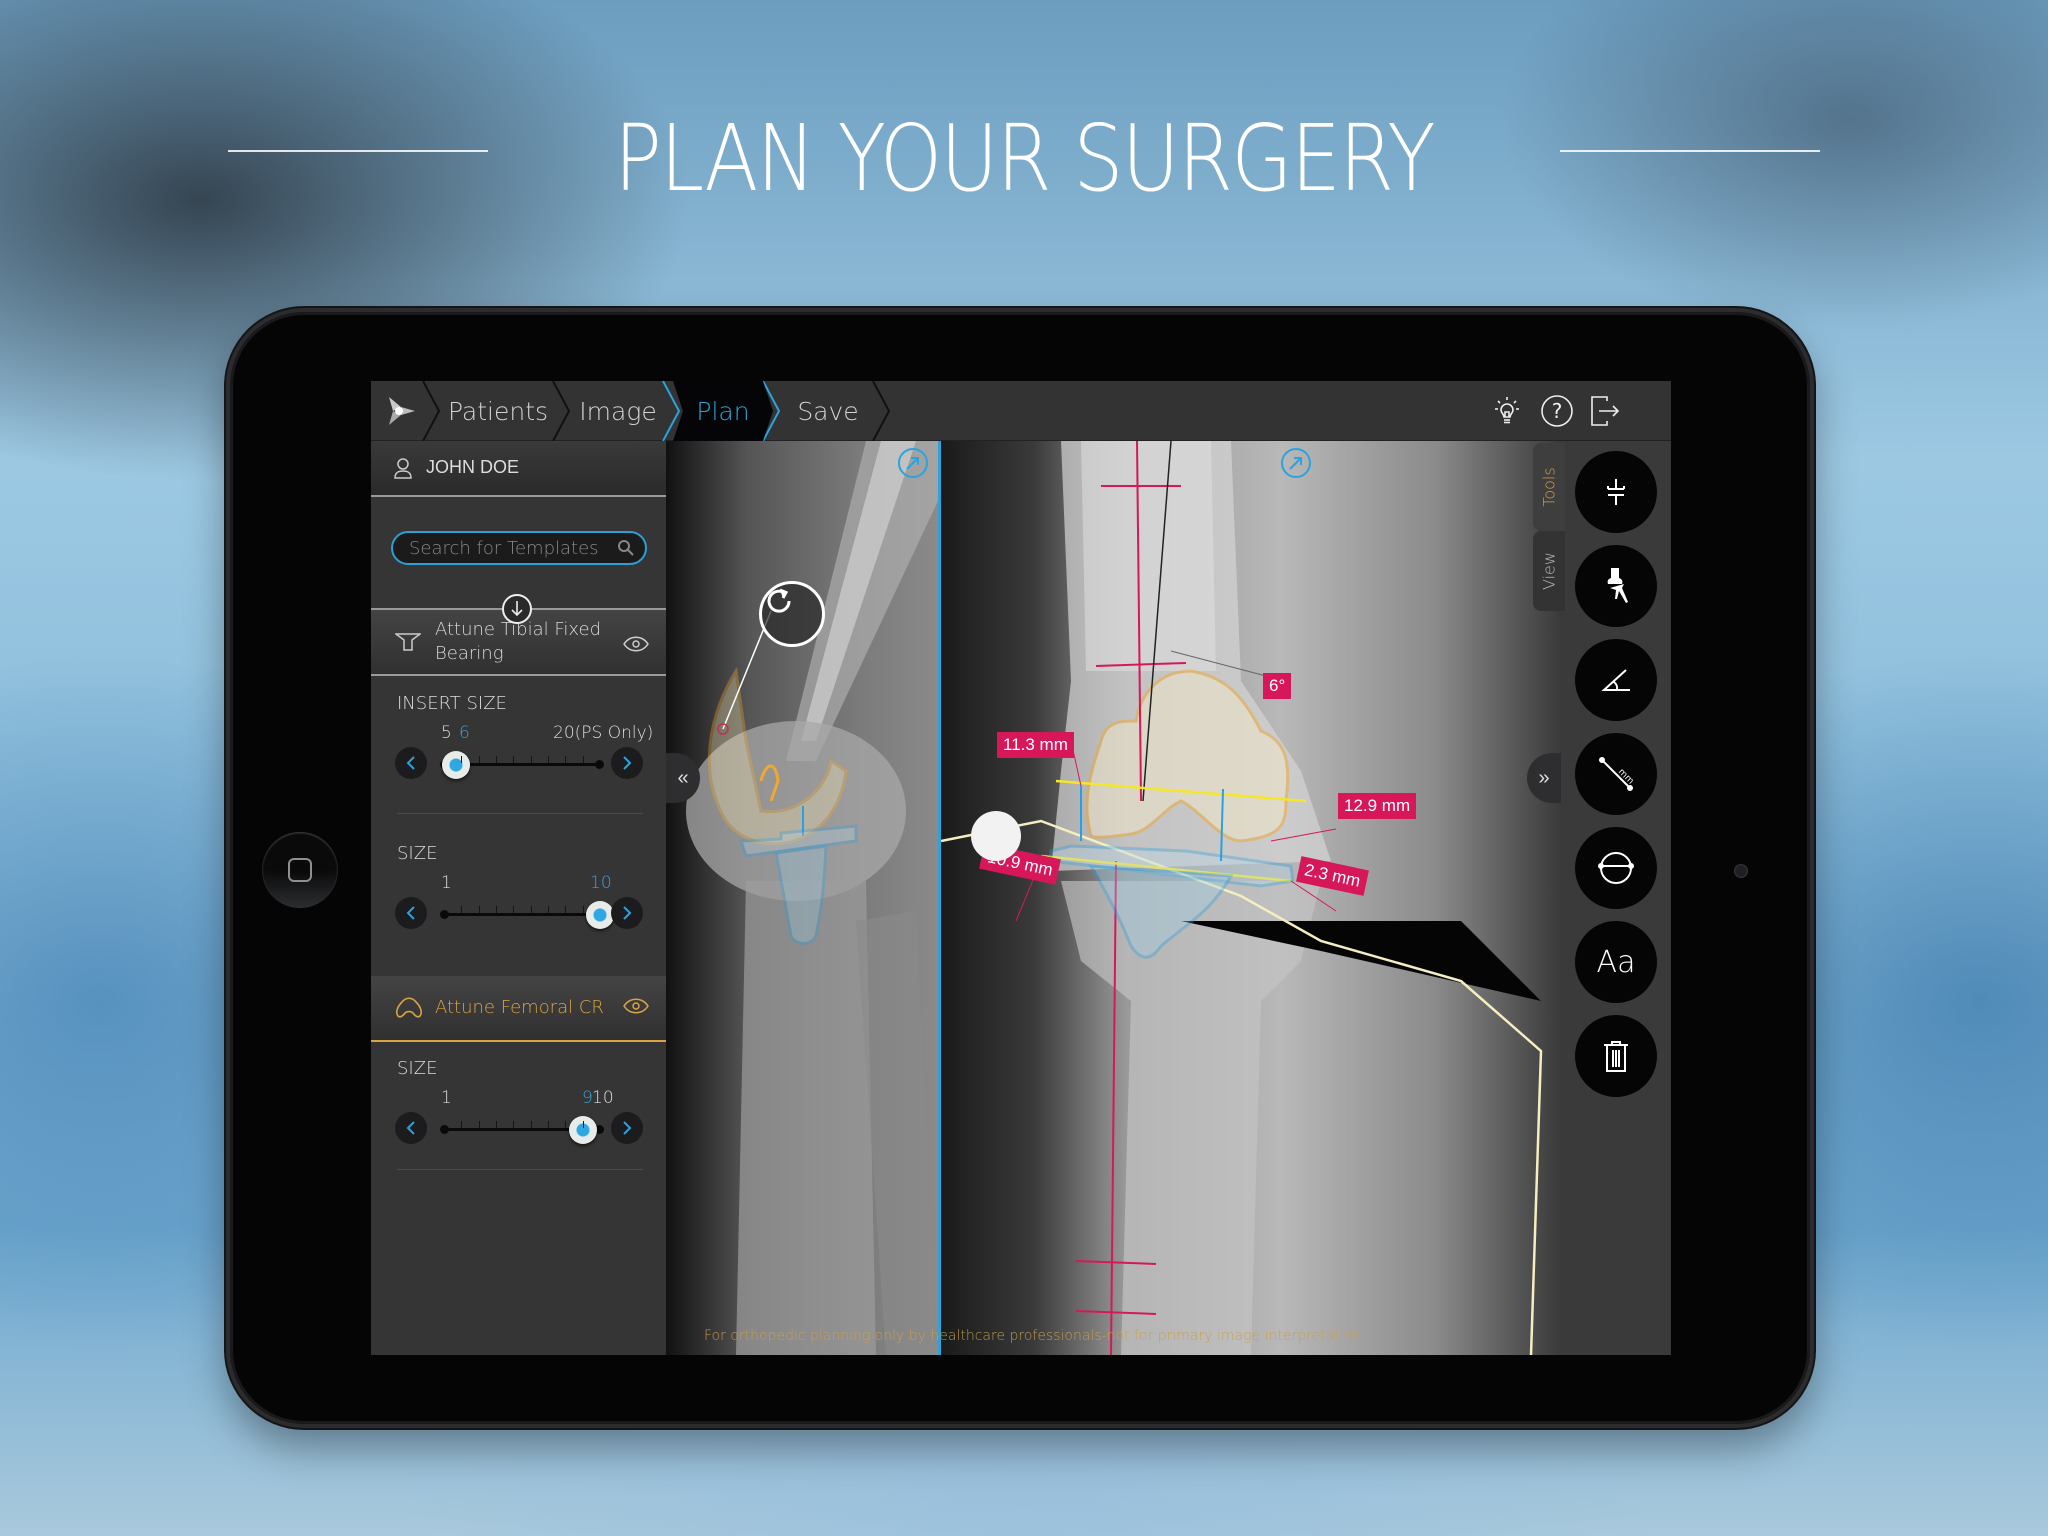 This screenshot has width=2048, height=1536. I want to click on tibial-component-icon, so click(408, 642).